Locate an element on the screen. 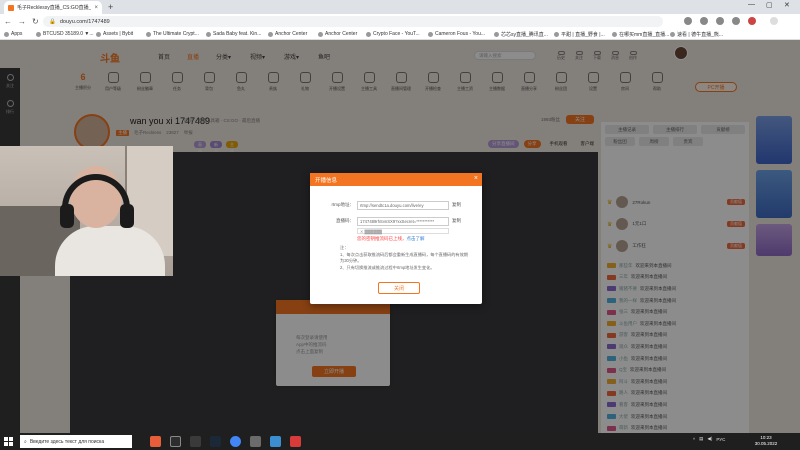 This screenshot has height=450, width=800. close-icon: × is located at coordinates (476, 178).